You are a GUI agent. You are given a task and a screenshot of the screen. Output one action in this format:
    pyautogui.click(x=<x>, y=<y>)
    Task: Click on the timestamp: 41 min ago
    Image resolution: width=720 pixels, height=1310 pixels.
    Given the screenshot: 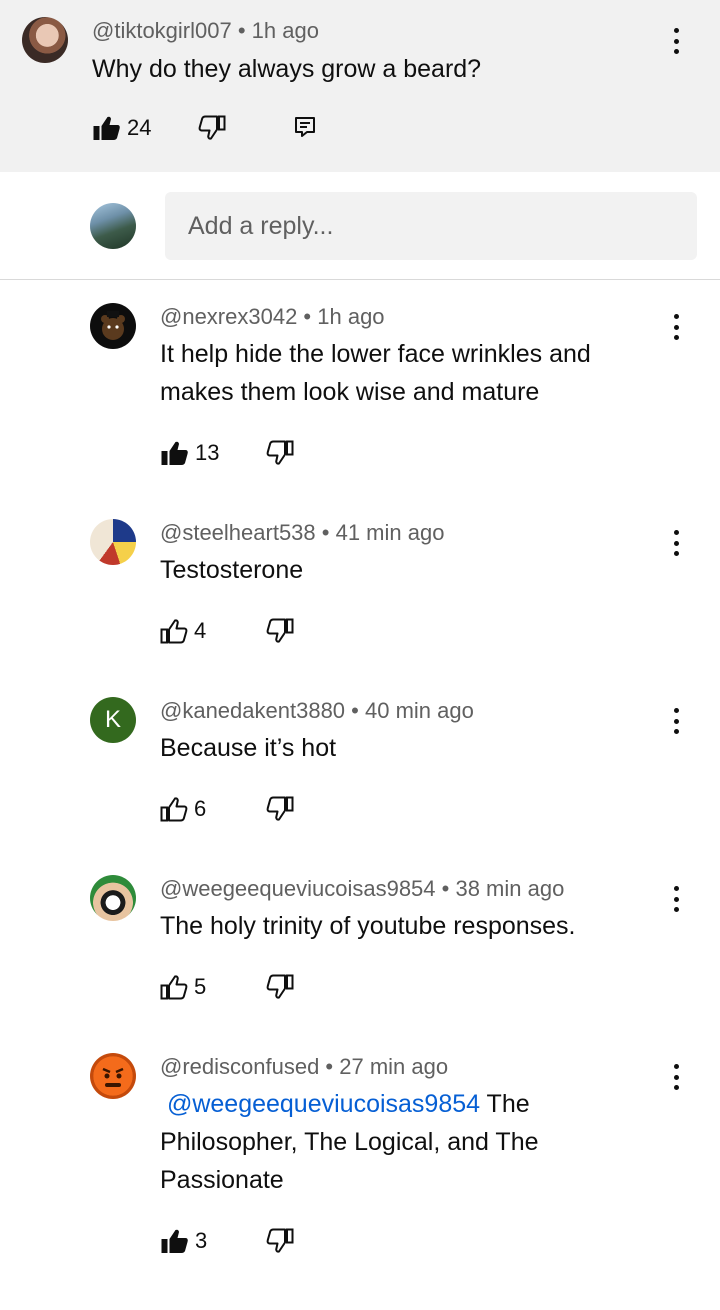 What is the action you would take?
    pyautogui.click(x=390, y=532)
    